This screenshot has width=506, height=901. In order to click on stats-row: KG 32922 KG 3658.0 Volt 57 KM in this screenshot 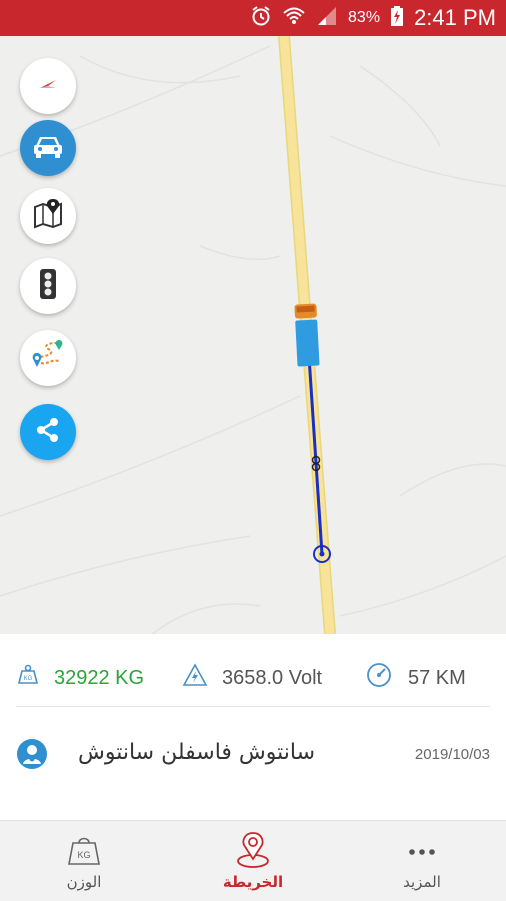, I will do `click(253, 678)`.